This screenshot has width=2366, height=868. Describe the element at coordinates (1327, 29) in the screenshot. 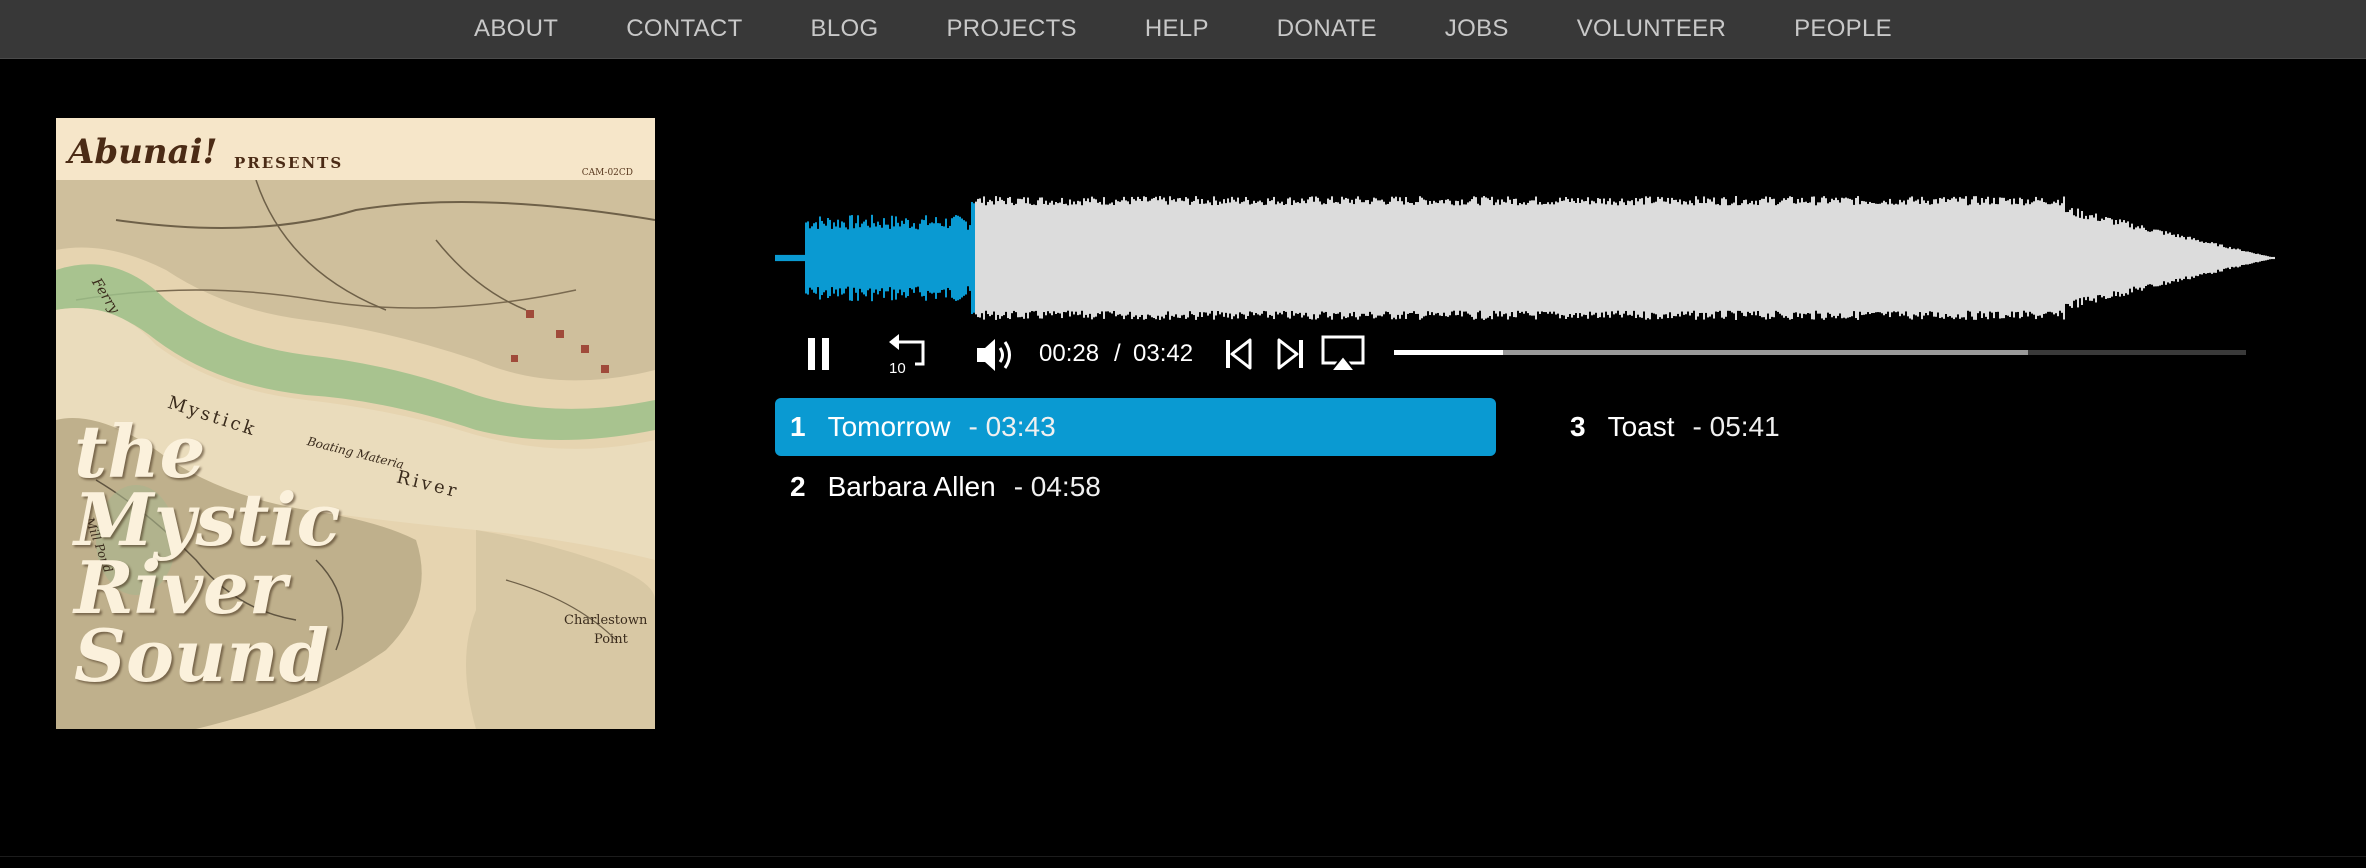

I see `nav-donate: DONATE` at that location.